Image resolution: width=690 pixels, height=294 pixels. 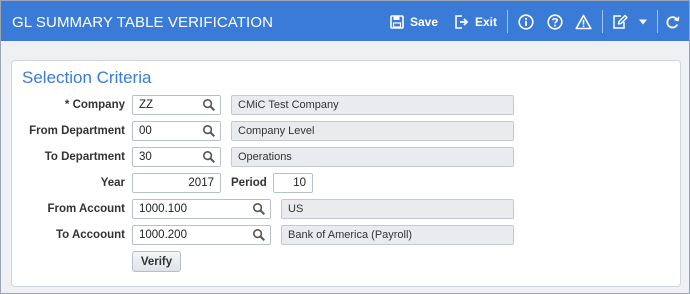 What do you see at coordinates (90, 235) in the screenshot?
I see `to-account-label: To Accoount` at bounding box center [90, 235].